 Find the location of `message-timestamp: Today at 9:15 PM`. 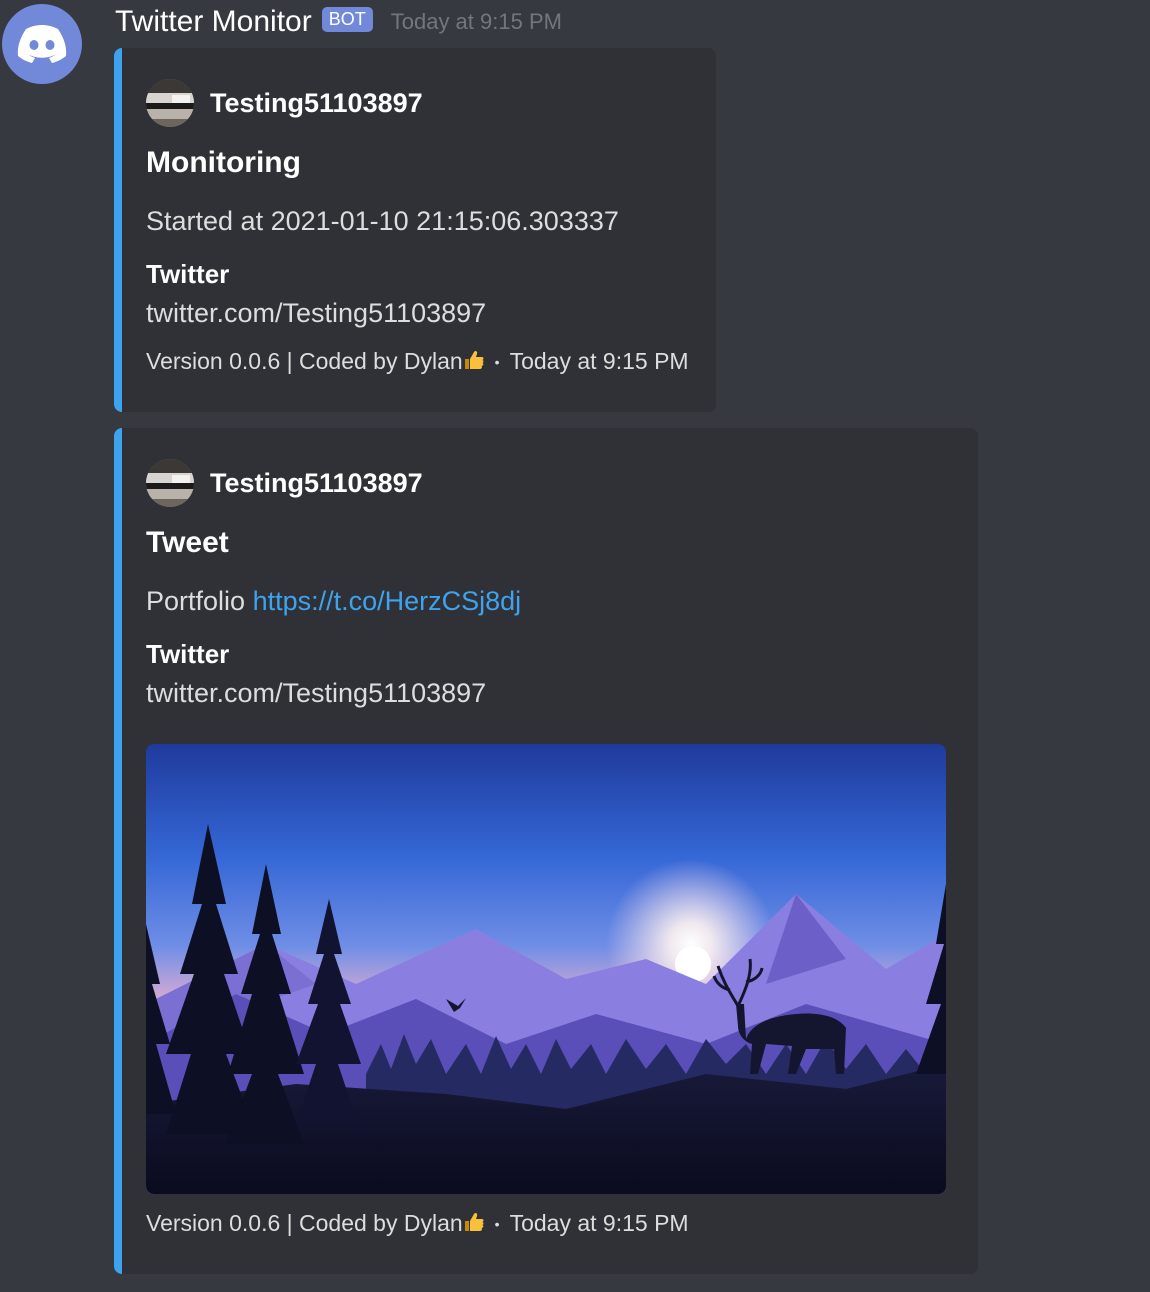

message-timestamp: Today at 9:15 PM is located at coordinates (476, 22).